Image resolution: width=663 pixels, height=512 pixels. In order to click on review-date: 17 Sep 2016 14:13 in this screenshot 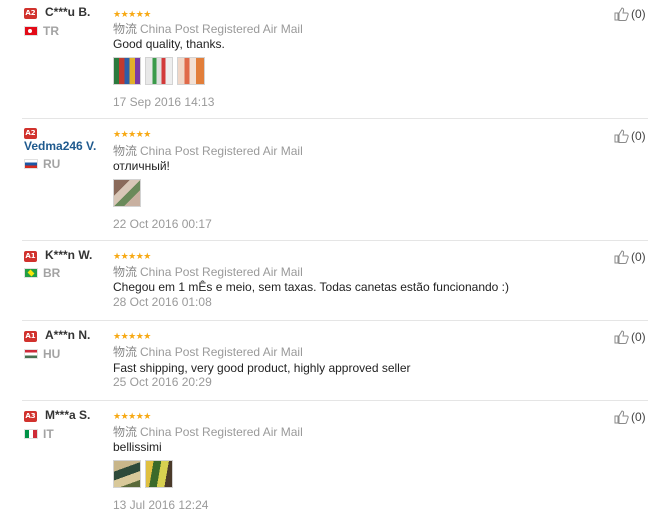, I will do `click(164, 102)`.